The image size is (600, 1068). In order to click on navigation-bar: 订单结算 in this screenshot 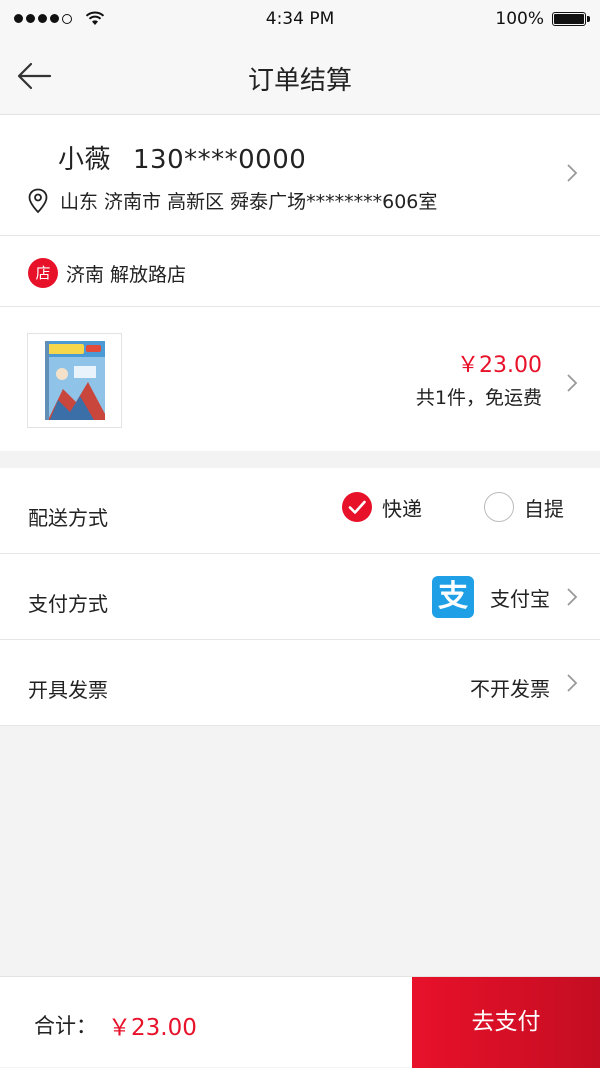, I will do `click(300, 76)`.